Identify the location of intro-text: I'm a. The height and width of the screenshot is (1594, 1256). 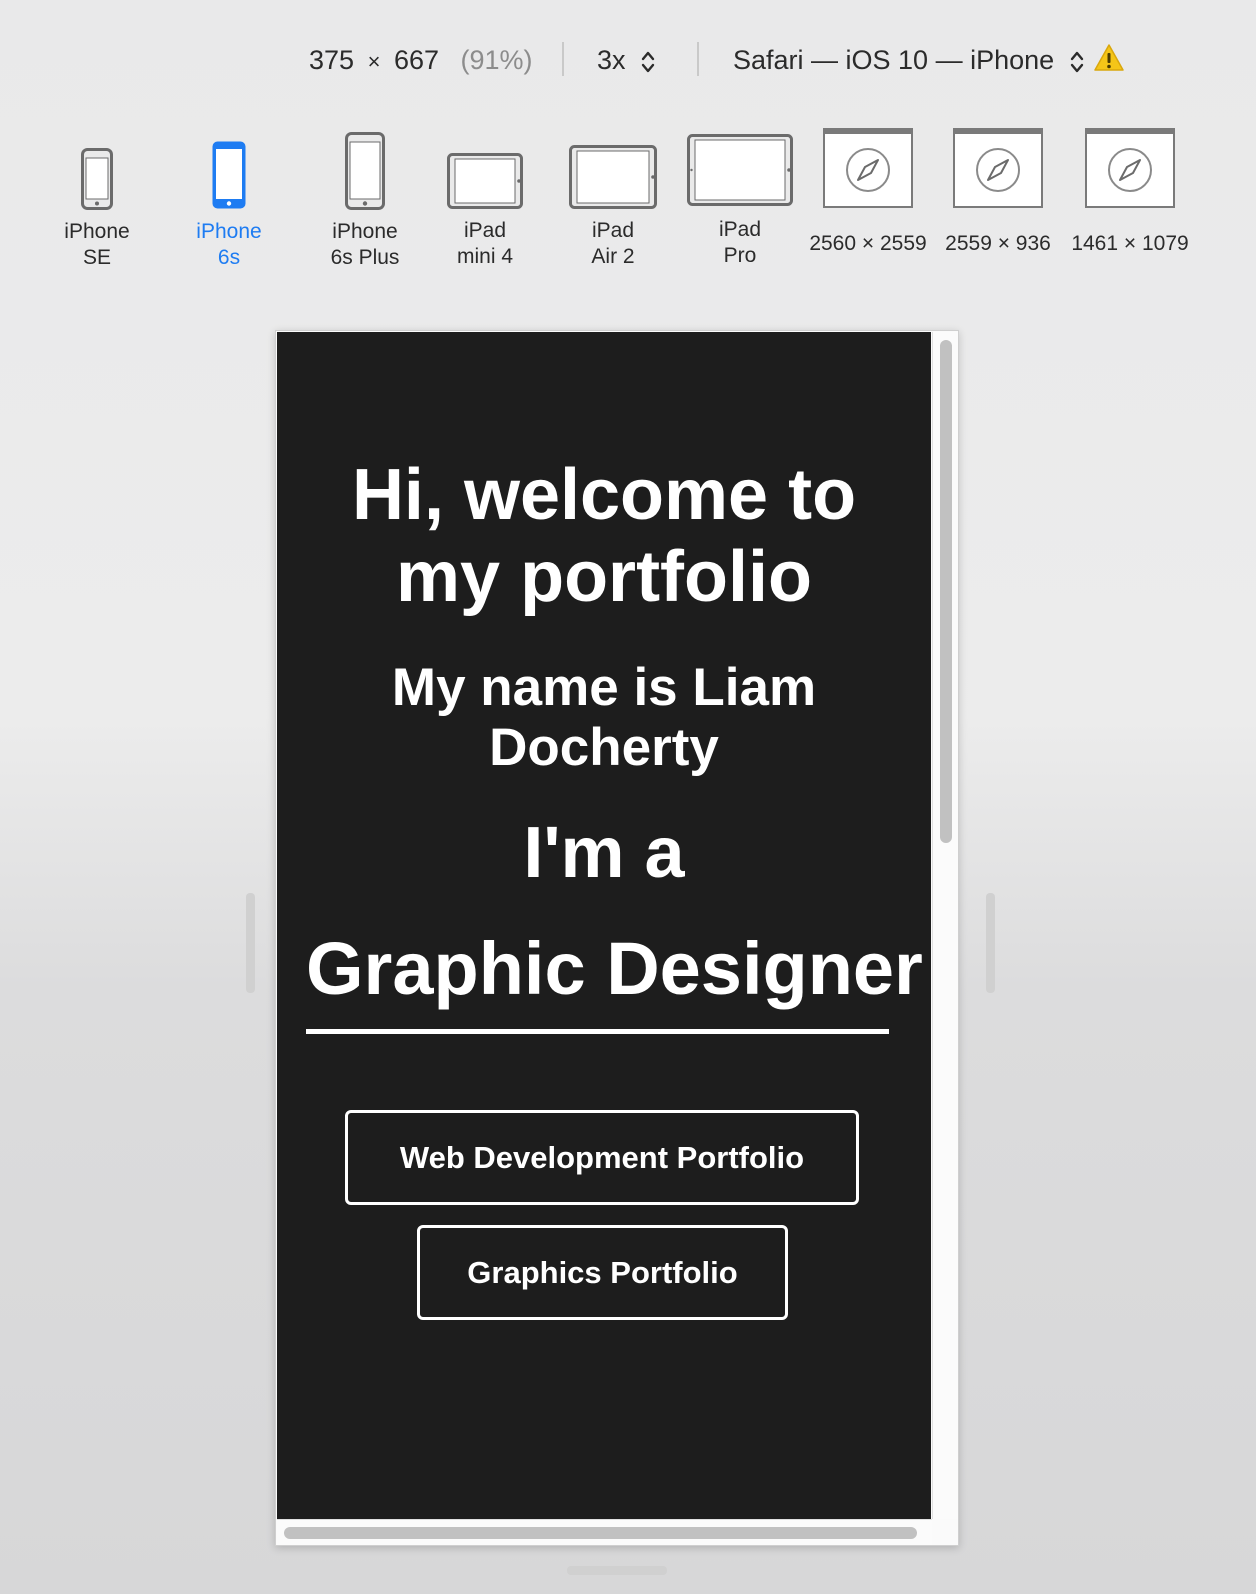
(604, 853).